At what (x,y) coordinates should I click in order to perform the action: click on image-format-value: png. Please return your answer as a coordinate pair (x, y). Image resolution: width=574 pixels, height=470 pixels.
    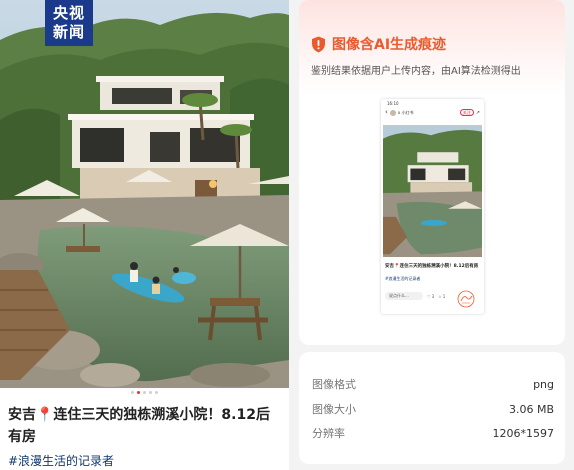
    Looking at the image, I should click on (543, 384).